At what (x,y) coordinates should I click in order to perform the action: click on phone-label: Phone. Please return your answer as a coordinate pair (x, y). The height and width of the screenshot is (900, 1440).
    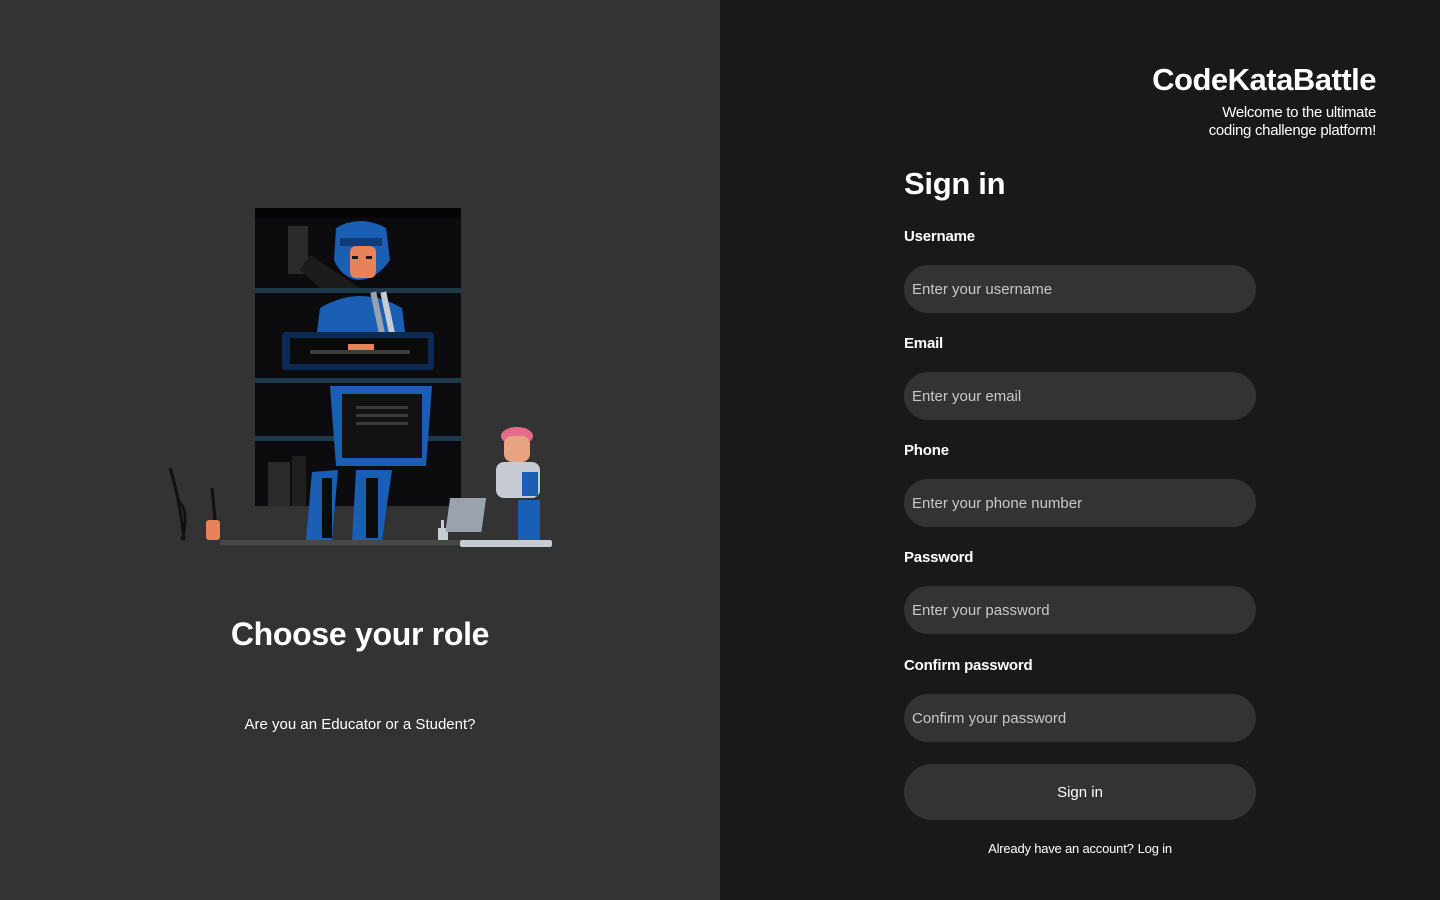
    Looking at the image, I should click on (926, 450).